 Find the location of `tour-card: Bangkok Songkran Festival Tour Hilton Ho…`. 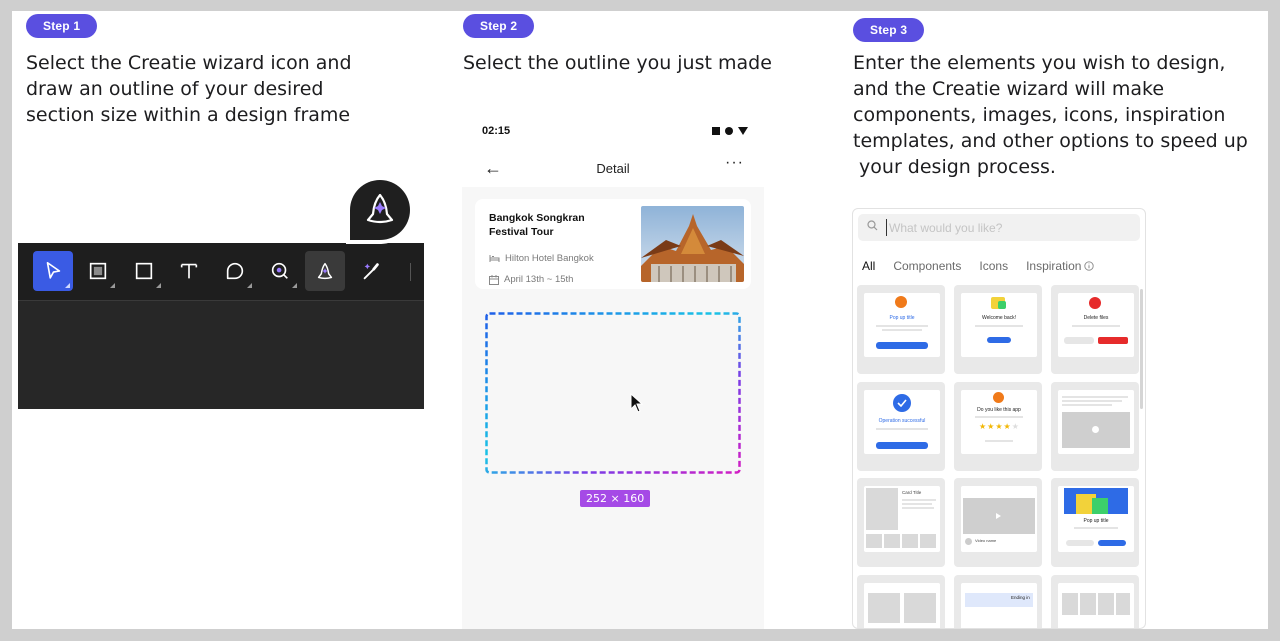

tour-card: Bangkok Songkran Festival Tour Hilton Ho… is located at coordinates (613, 244).